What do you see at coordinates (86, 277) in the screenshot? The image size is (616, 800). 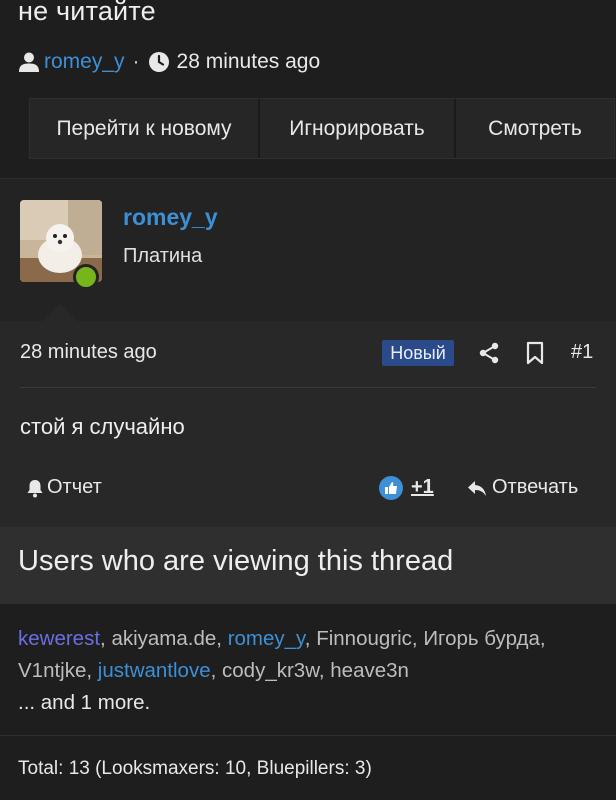 I see `online-status-indicator` at bounding box center [86, 277].